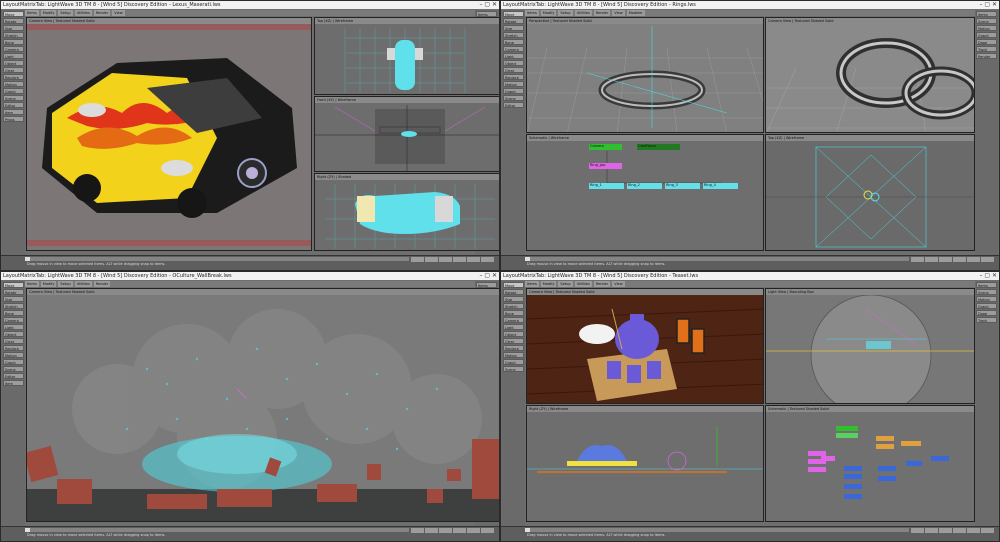 The height and width of the screenshot is (542, 1000). I want to click on viewport-light-teaset: Light View | Bounding Box, so click(870, 346).